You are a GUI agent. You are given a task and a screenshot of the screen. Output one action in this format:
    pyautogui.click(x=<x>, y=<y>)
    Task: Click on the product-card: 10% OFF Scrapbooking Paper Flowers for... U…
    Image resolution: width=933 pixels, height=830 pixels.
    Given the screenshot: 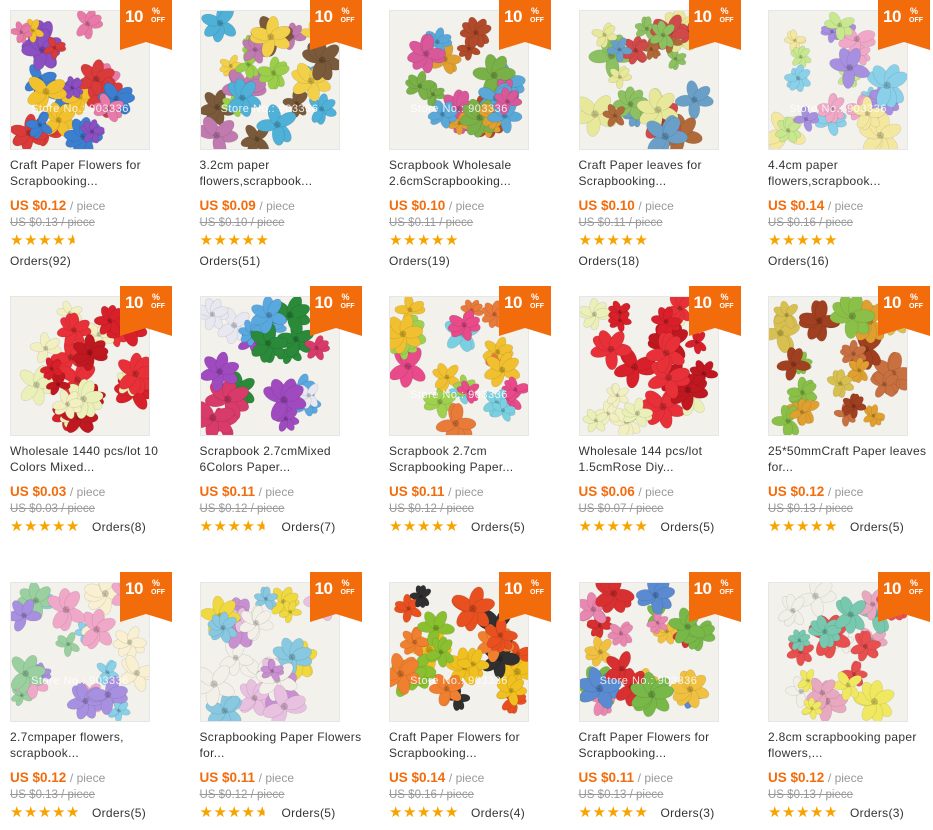 What is the action you would take?
    pyautogui.click(x=289, y=701)
    